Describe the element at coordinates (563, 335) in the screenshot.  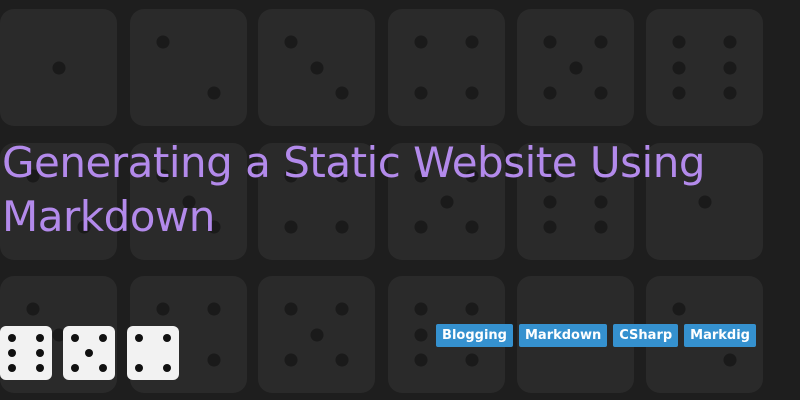
I see `tag-markdown: Markdown` at that location.